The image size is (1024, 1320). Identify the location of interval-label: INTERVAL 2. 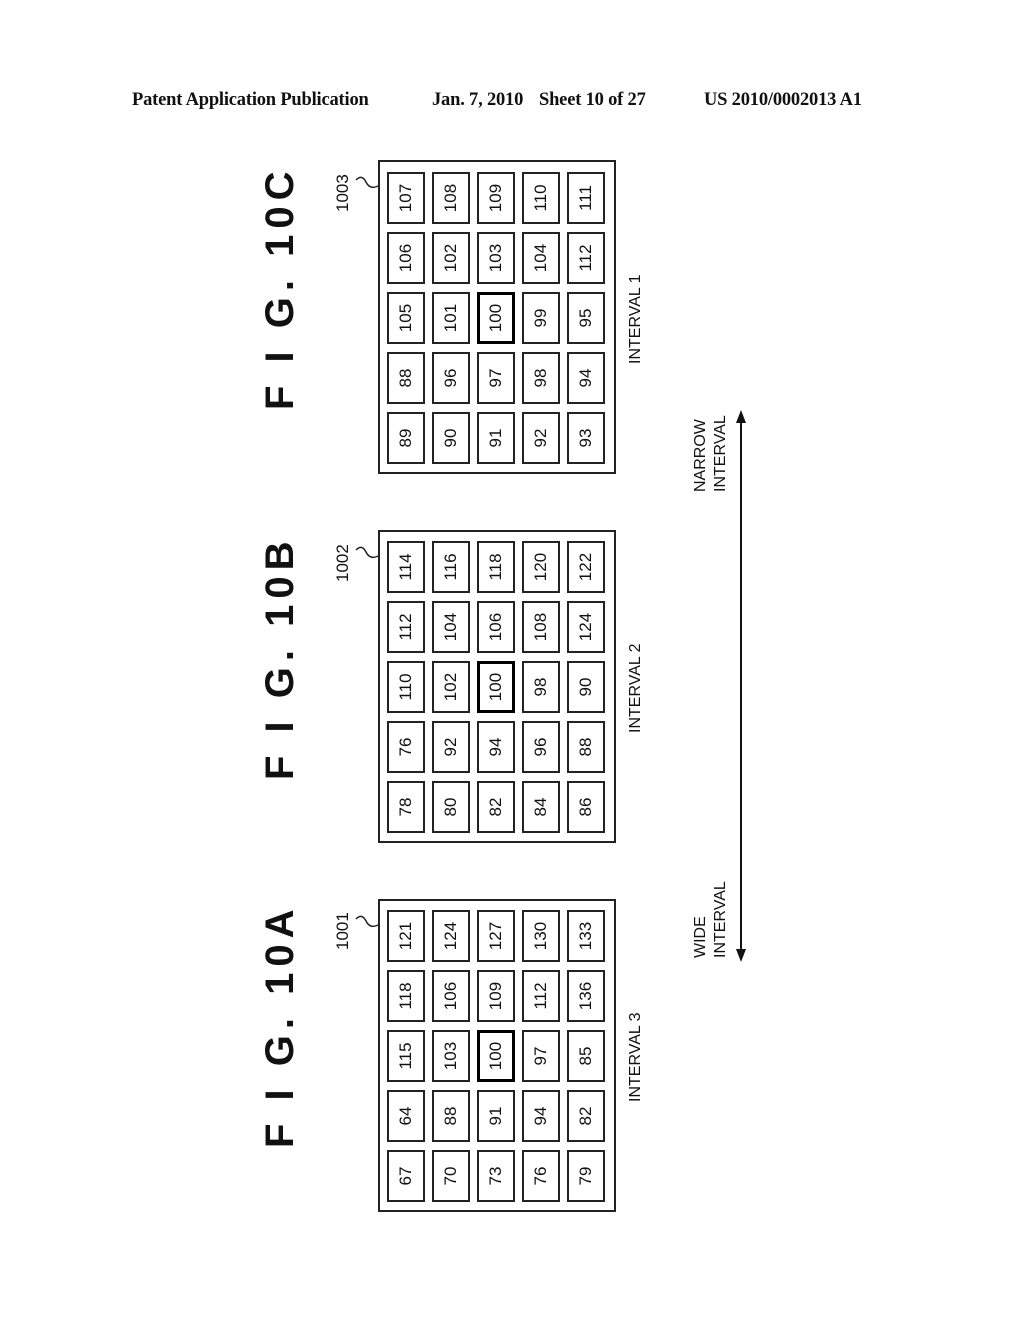
(635, 688).